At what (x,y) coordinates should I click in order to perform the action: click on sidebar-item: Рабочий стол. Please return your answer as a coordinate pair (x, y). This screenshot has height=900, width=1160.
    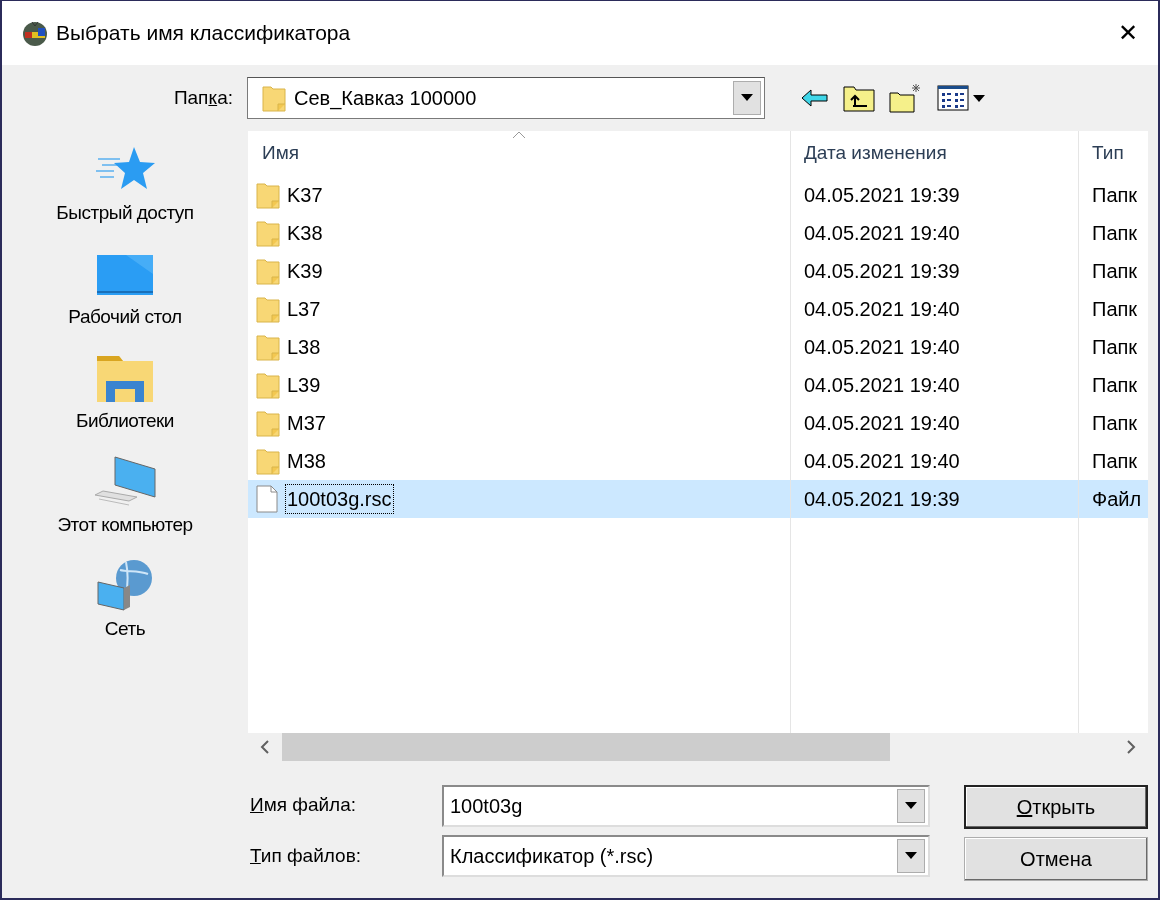
    Looking at the image, I should click on (125, 299).